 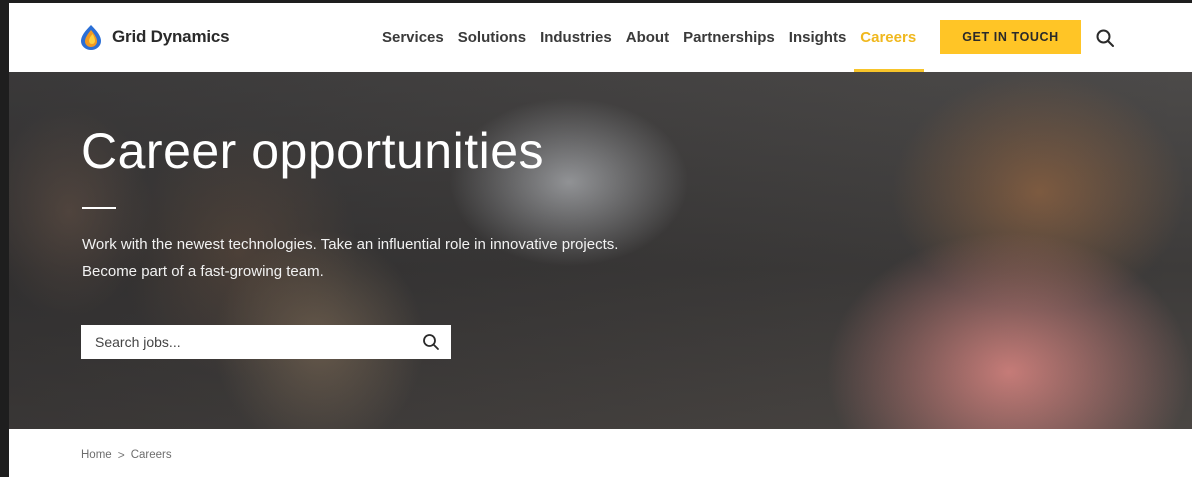 I want to click on get-in-touch-button: GET IN TOUCH, so click(x=1010, y=37).